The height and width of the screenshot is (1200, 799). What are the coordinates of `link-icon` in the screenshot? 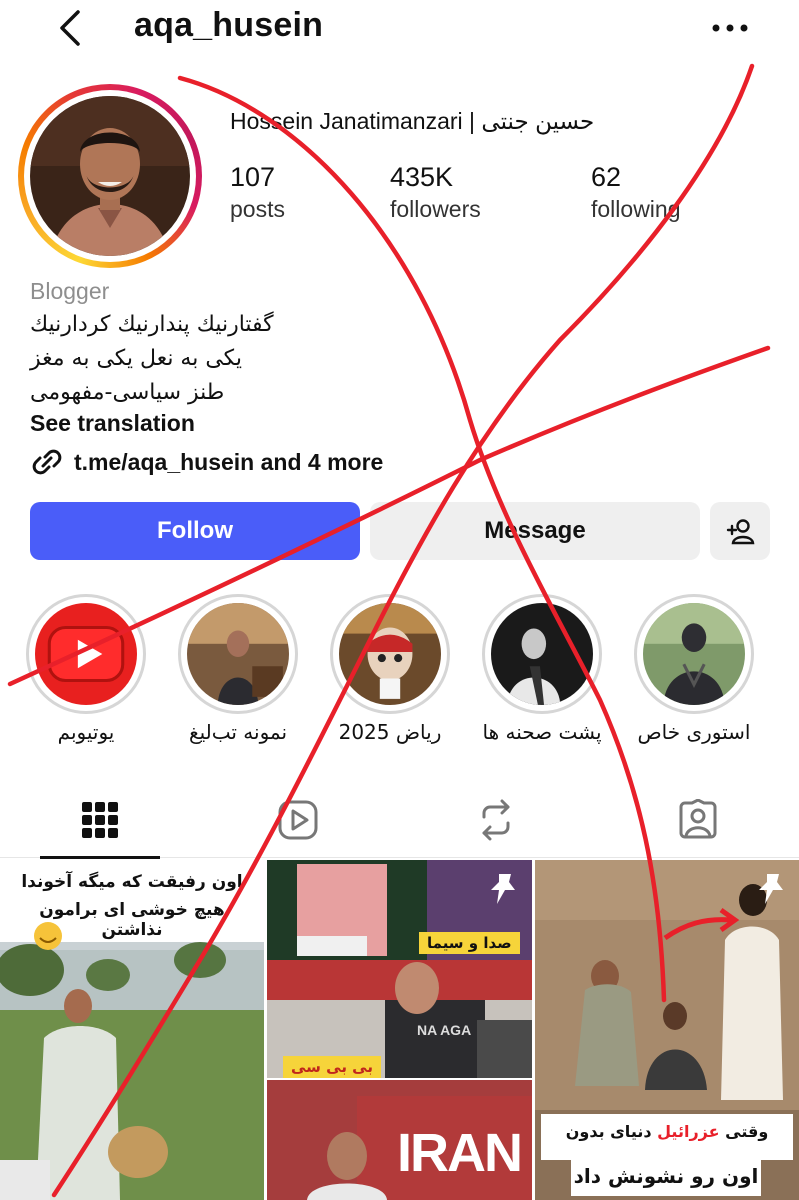 It's located at (47, 462).